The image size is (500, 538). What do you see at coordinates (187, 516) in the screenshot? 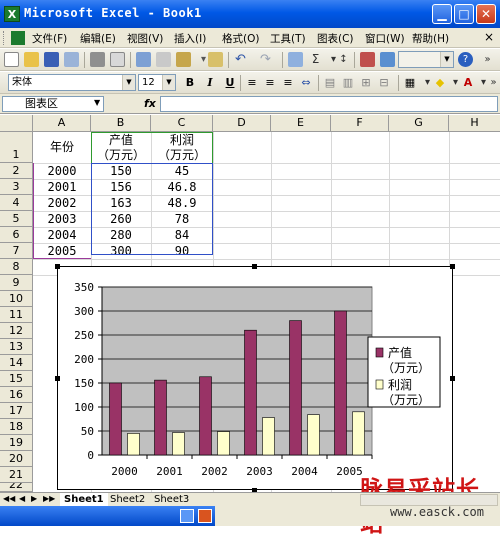
I see `mini-window-button` at bounding box center [187, 516].